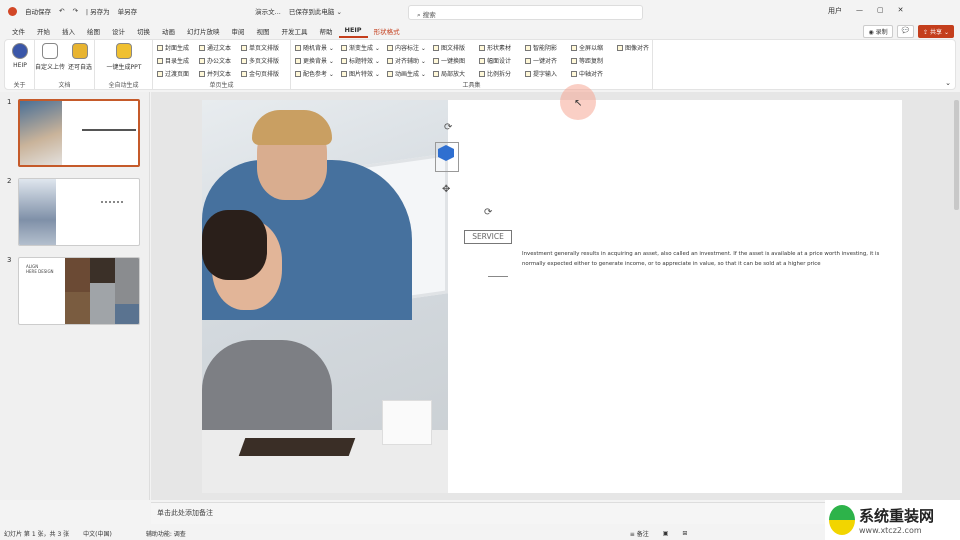  What do you see at coordinates (360, 47) in the screenshot?
I see `ribbon-item-4-3: 渐变生成 ⌄` at bounding box center [360, 47].